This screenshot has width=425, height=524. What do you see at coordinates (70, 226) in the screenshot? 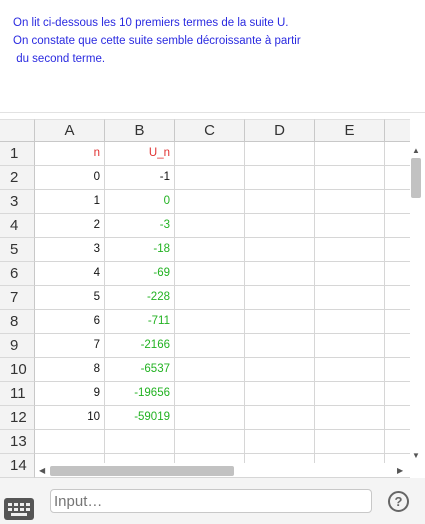
I see `spreadsheet-cell: 2` at bounding box center [70, 226].